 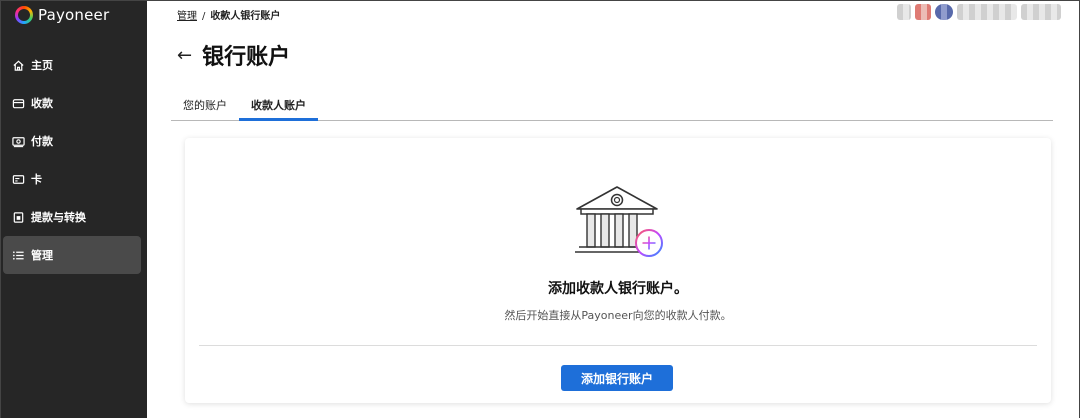 I want to click on payment-icon, so click(x=18, y=141).